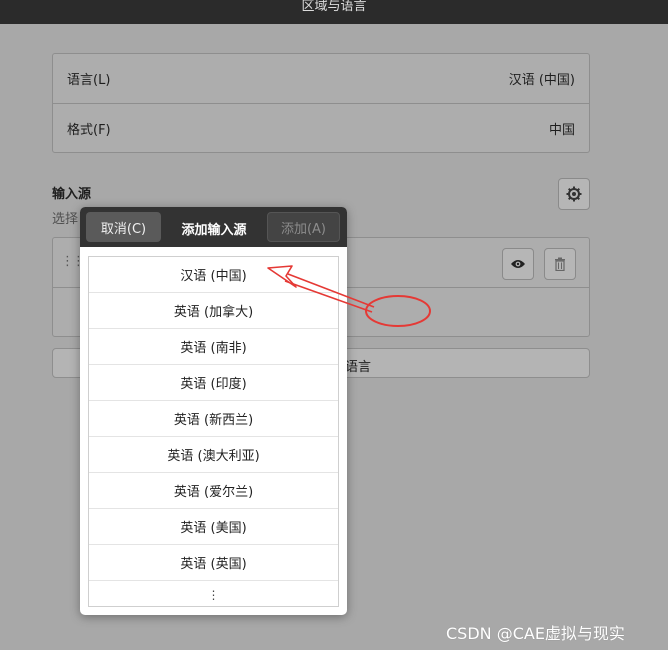  What do you see at coordinates (213, 455) in the screenshot?
I see `list-item: 英语 (澳大利亚)` at bounding box center [213, 455].